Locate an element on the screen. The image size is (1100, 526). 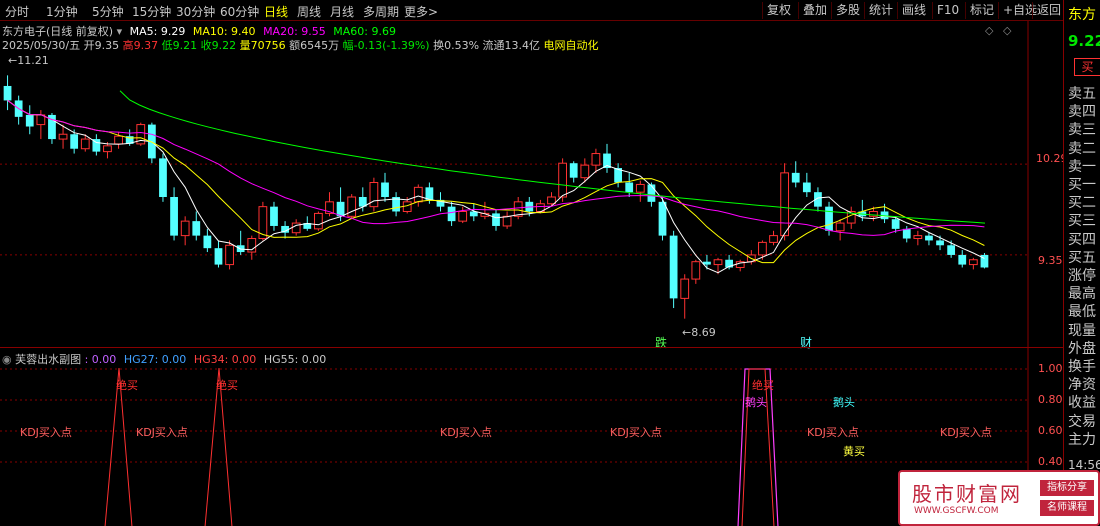
stats-button: 统计 is located at coordinates (880, 10).